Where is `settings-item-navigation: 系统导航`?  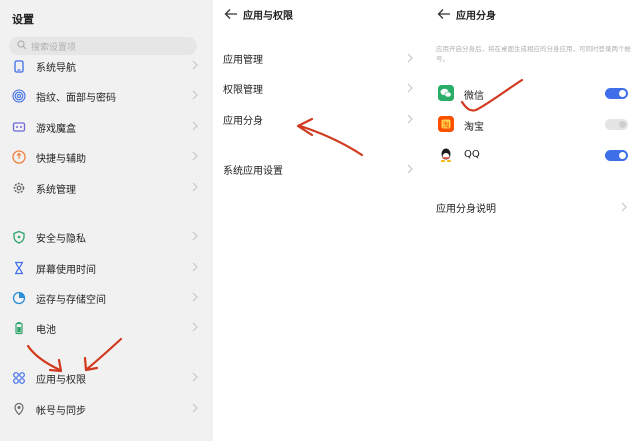 settings-item-navigation: 系统导航 is located at coordinates (102, 66).